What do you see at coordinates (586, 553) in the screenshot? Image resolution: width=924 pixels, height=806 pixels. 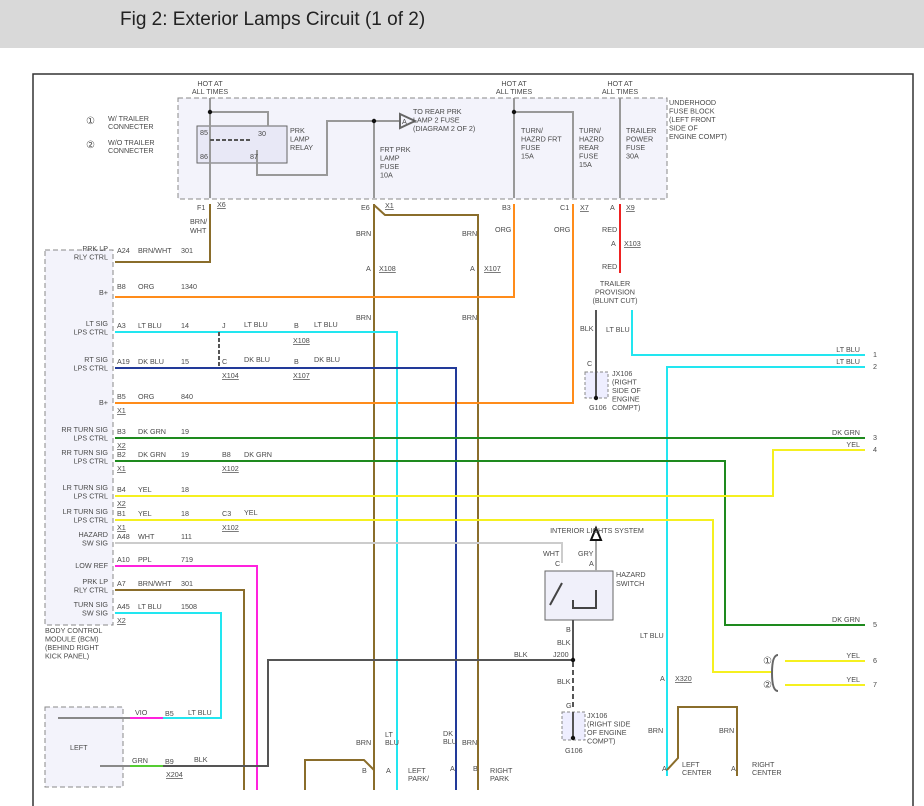 I see `label: GRY` at bounding box center [586, 553].